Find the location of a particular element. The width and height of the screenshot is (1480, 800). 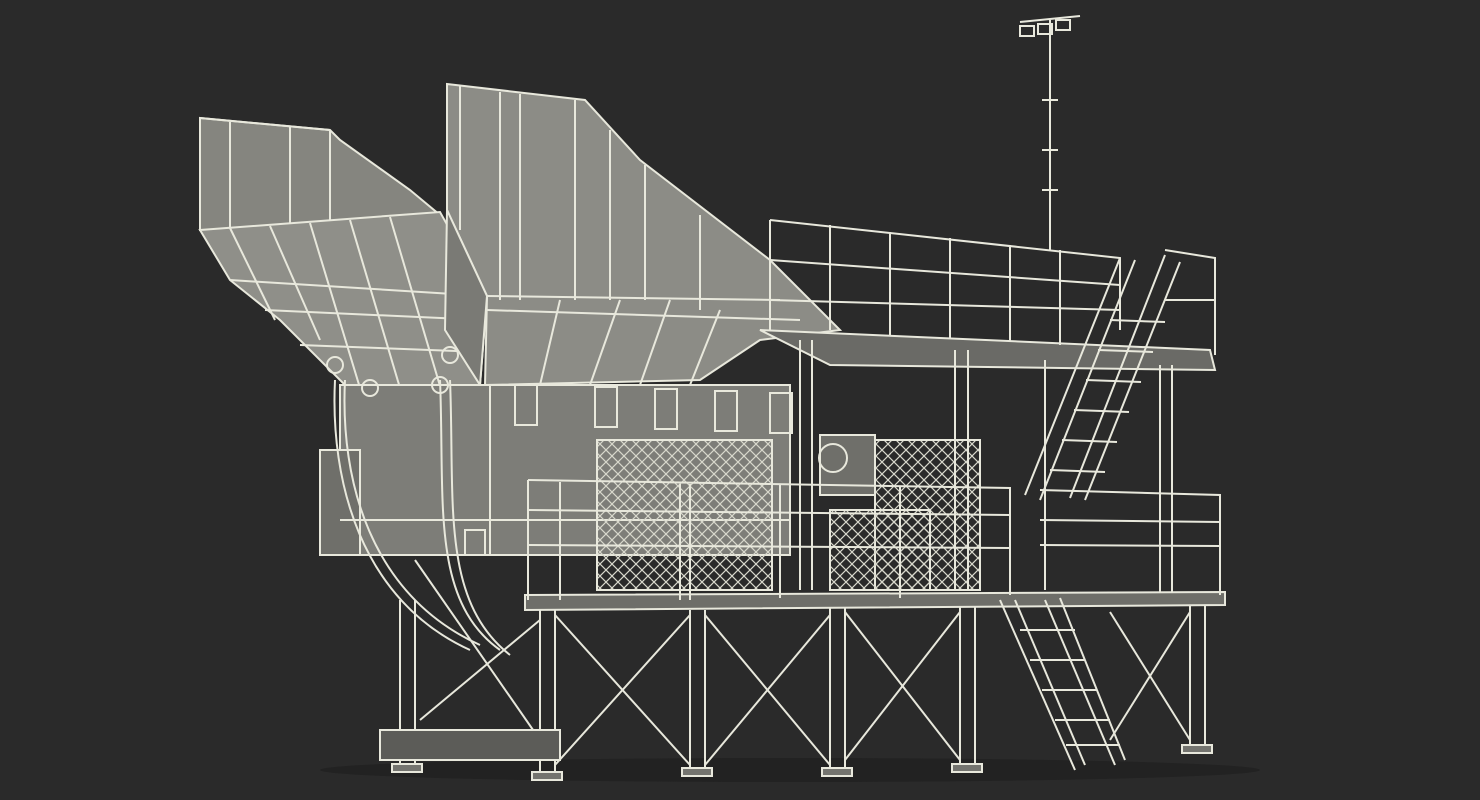

stairs is located at coordinates (1090, 512).